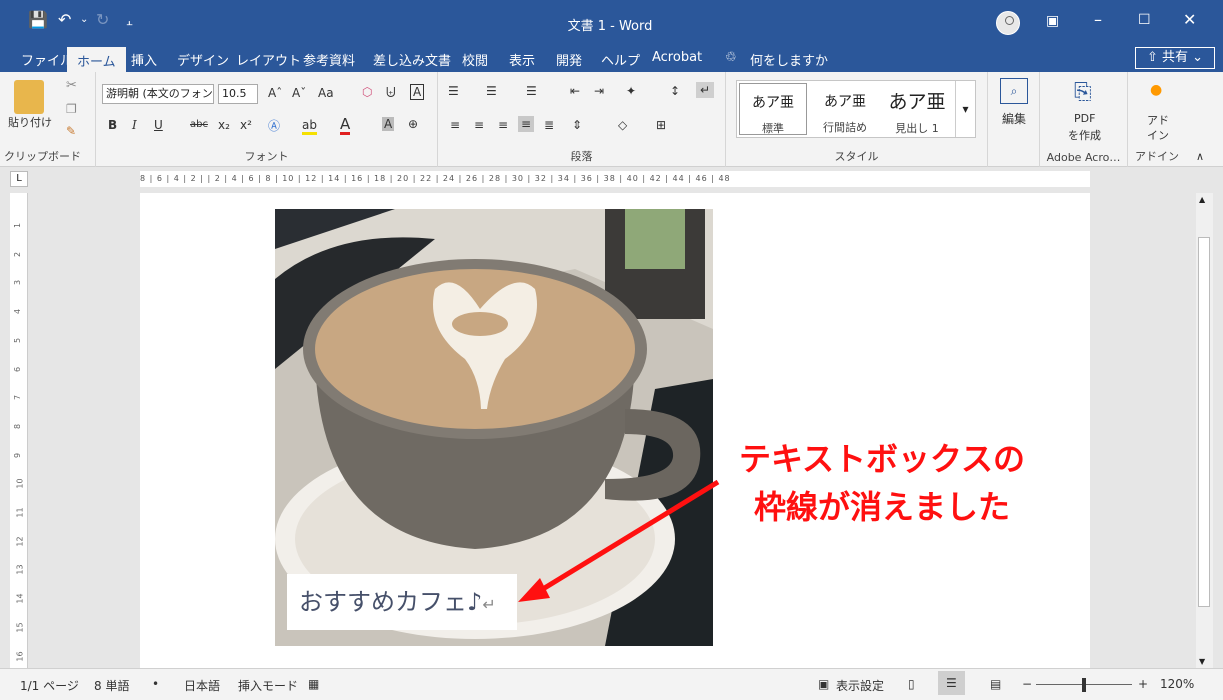  I want to click on vertical-scrollbar: ▲ ▼, so click(1204, 430).